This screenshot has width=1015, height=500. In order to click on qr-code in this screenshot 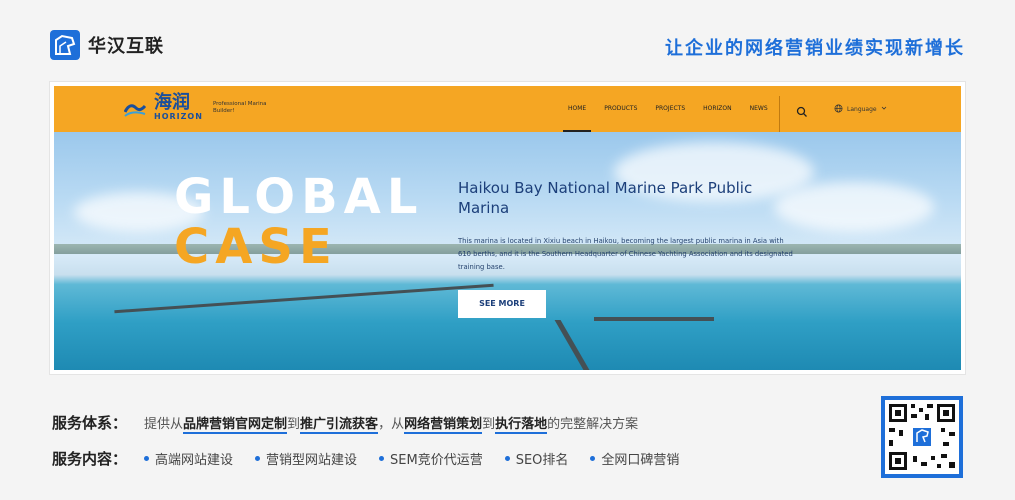, I will do `click(922, 437)`.